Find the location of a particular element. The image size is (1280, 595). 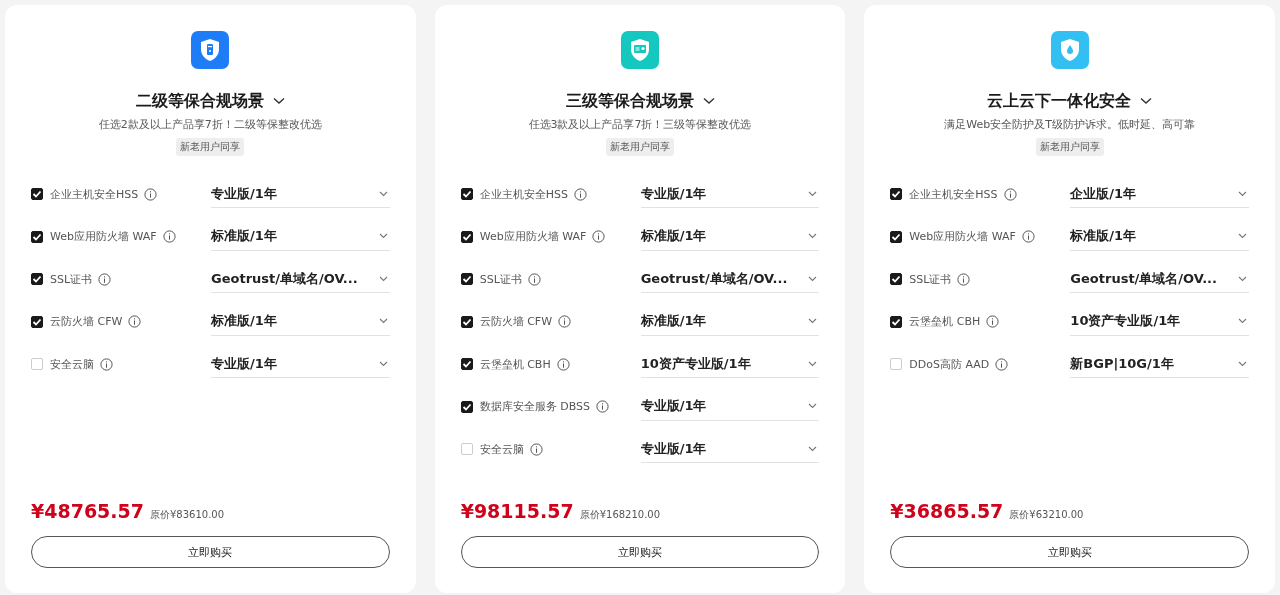

plan-description: 任选2款及以上产品享7折！二级等保整改优选 is located at coordinates (210, 124).